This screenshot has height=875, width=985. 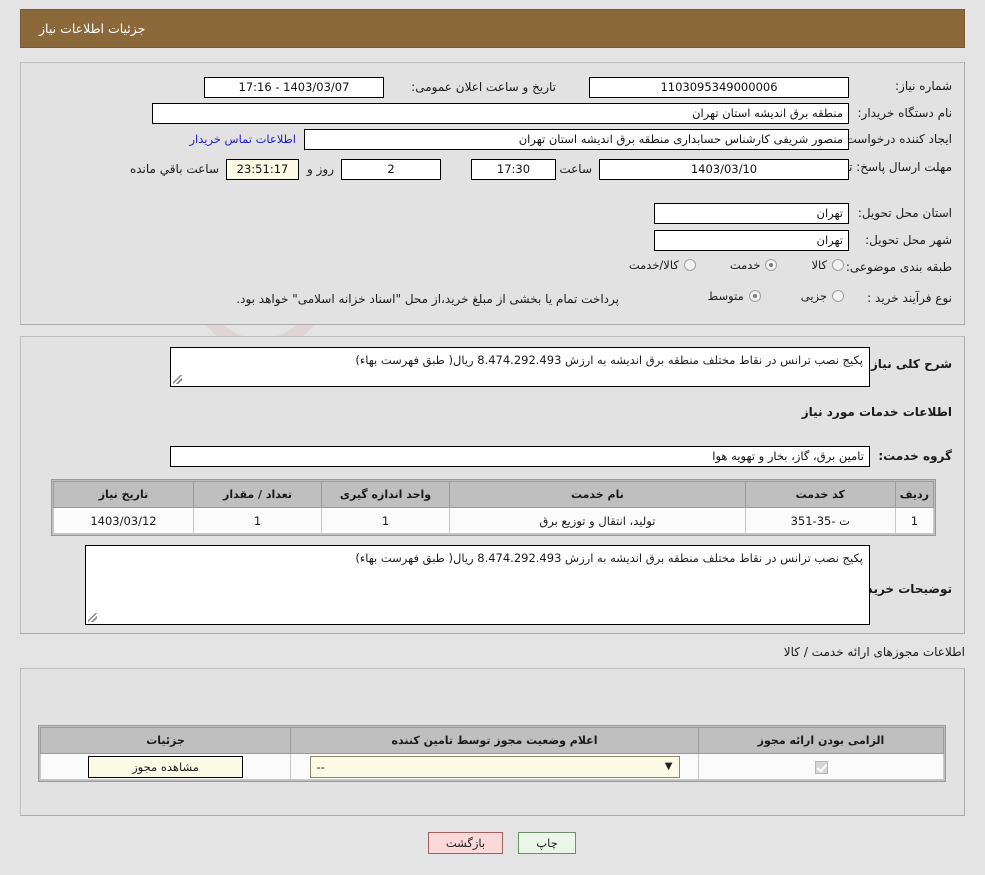 I want to click on cell-row-no: 1, so click(x=914, y=520).